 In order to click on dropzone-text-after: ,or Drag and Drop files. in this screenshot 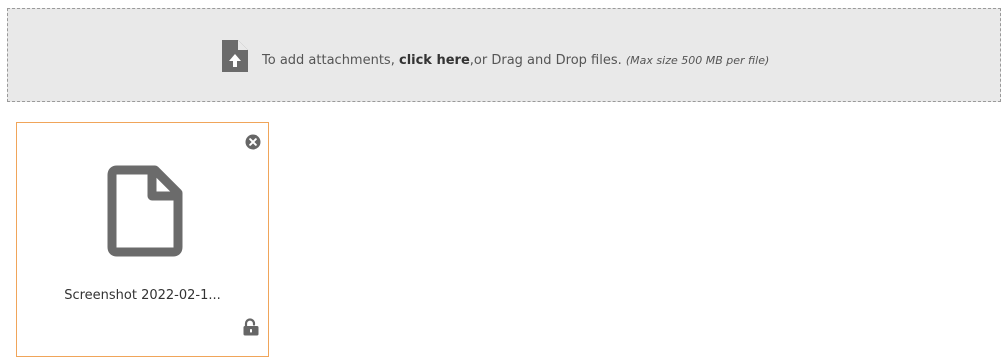, I will do `click(547, 60)`.